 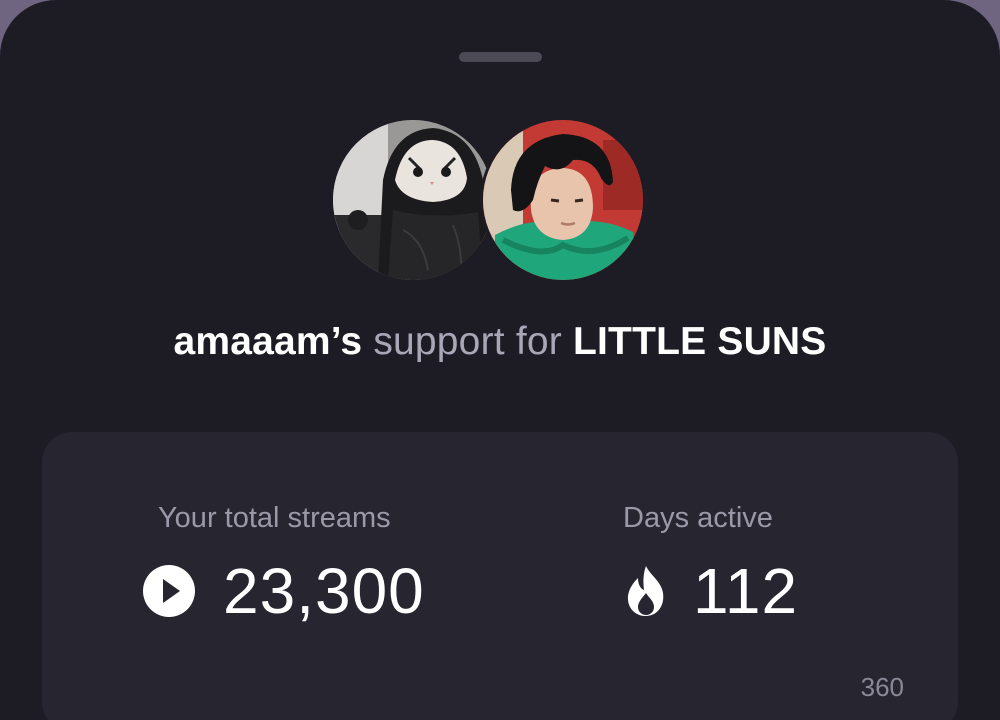 I want to click on chart-axis-tick: 360, so click(x=882, y=687).